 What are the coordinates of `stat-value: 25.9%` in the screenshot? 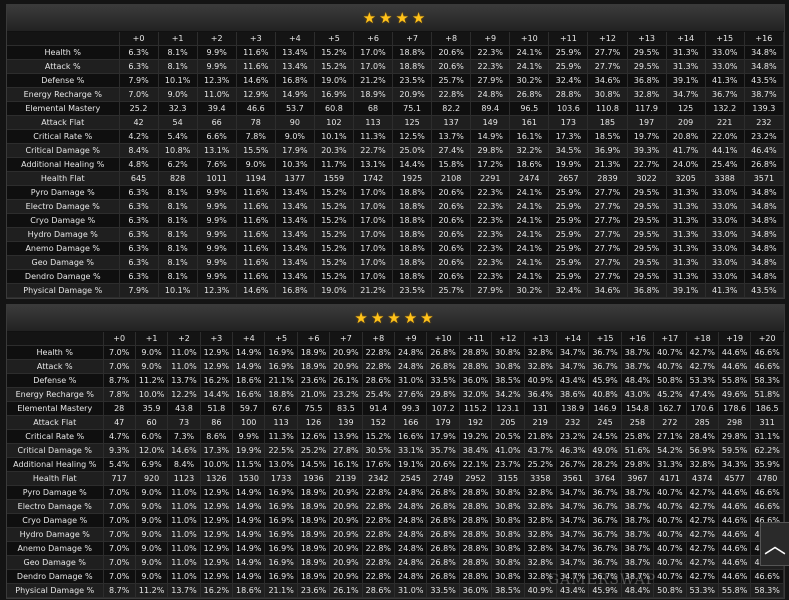 It's located at (568, 192).